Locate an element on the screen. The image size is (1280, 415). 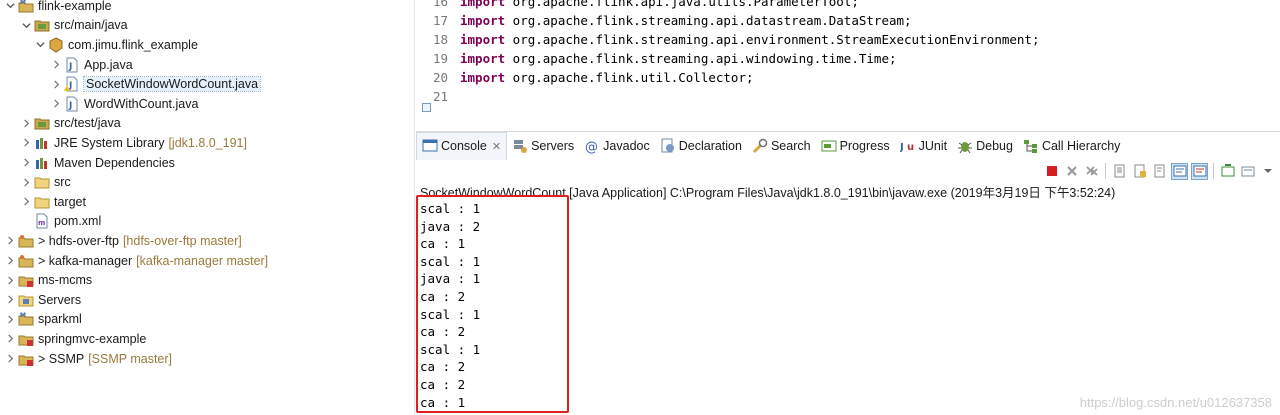
tree-item: src/main/java is located at coordinates (74, 26).